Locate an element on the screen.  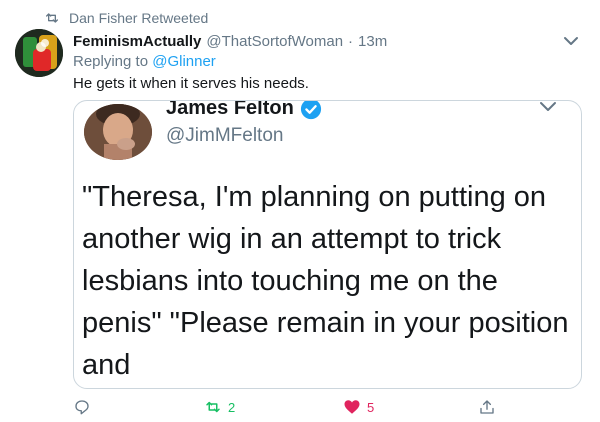
verified-badge-icon is located at coordinates (310, 110).